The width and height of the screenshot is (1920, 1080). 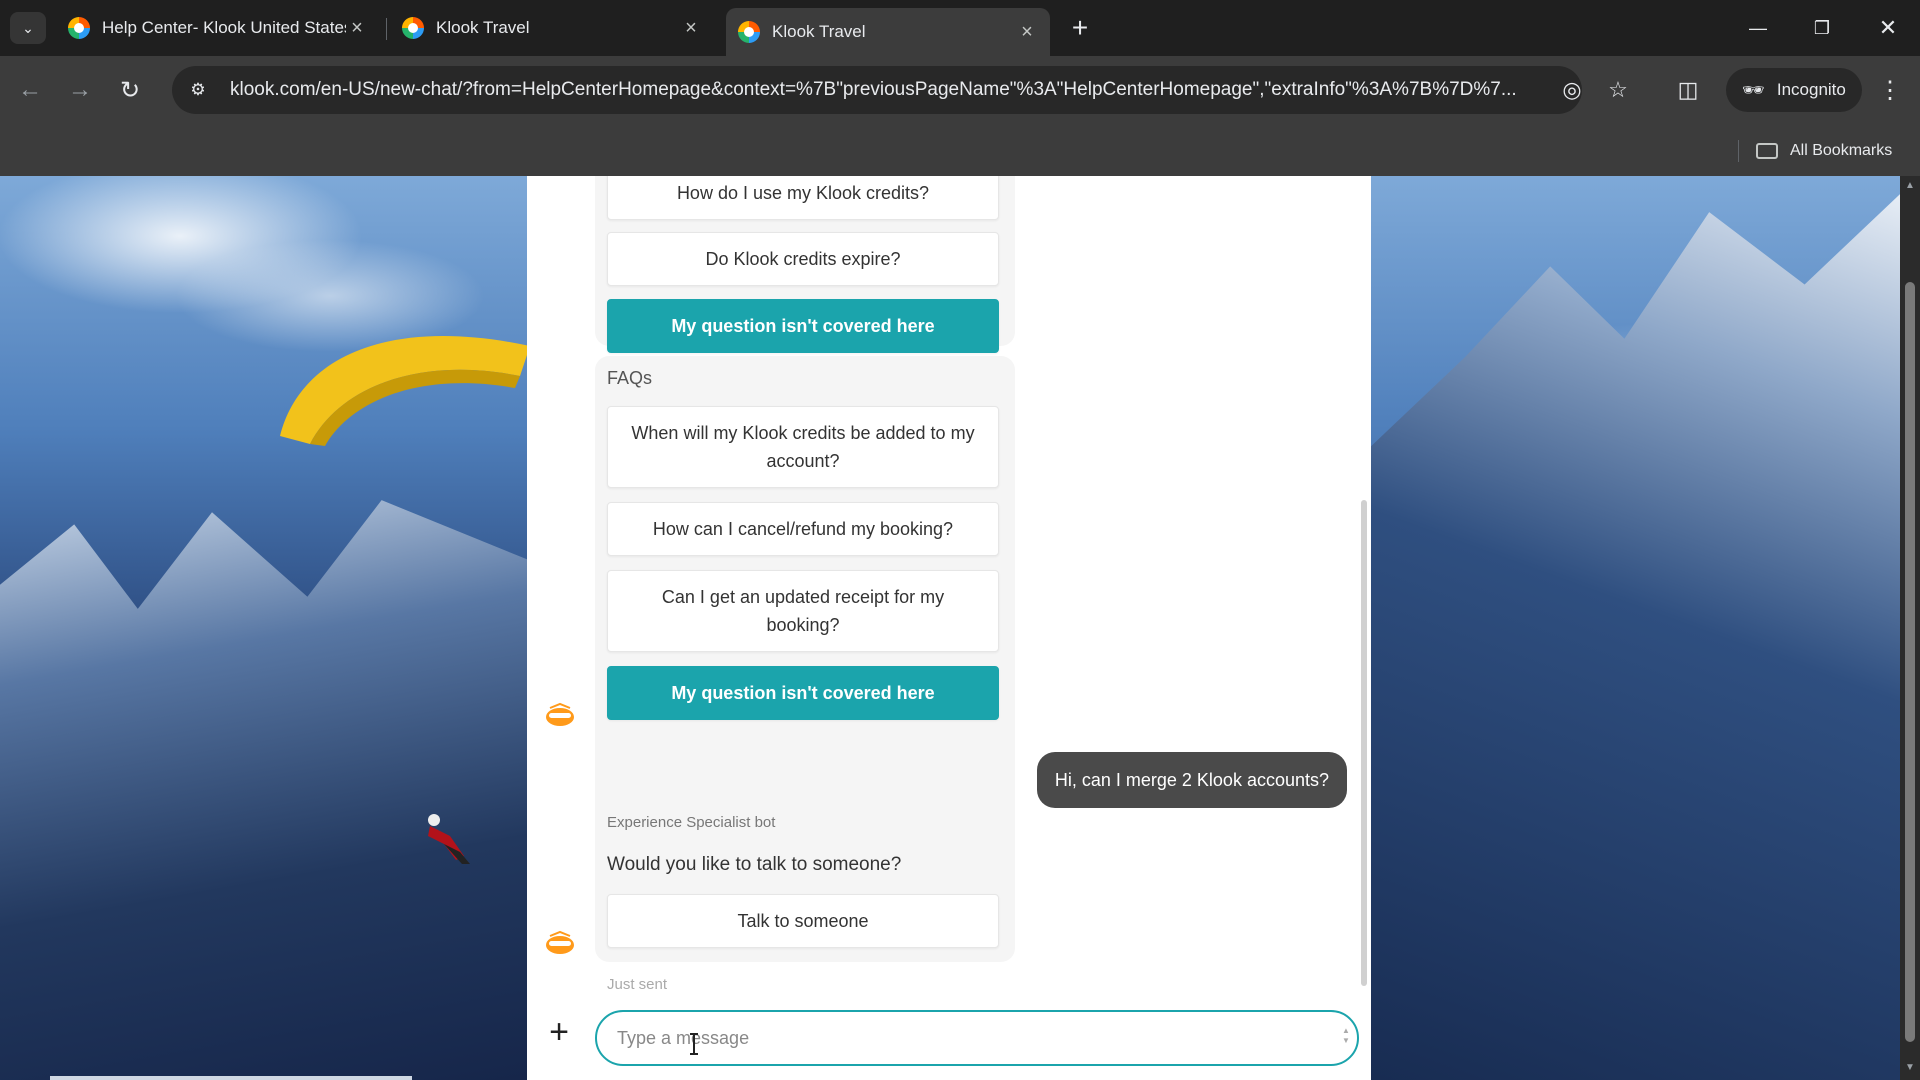 I want to click on chat-scrollbar-thumb, so click(x=1364, y=743).